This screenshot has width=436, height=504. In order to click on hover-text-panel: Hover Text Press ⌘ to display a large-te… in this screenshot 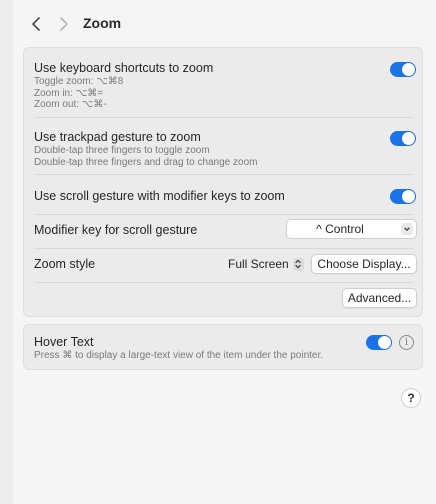, I will do `click(223, 347)`.